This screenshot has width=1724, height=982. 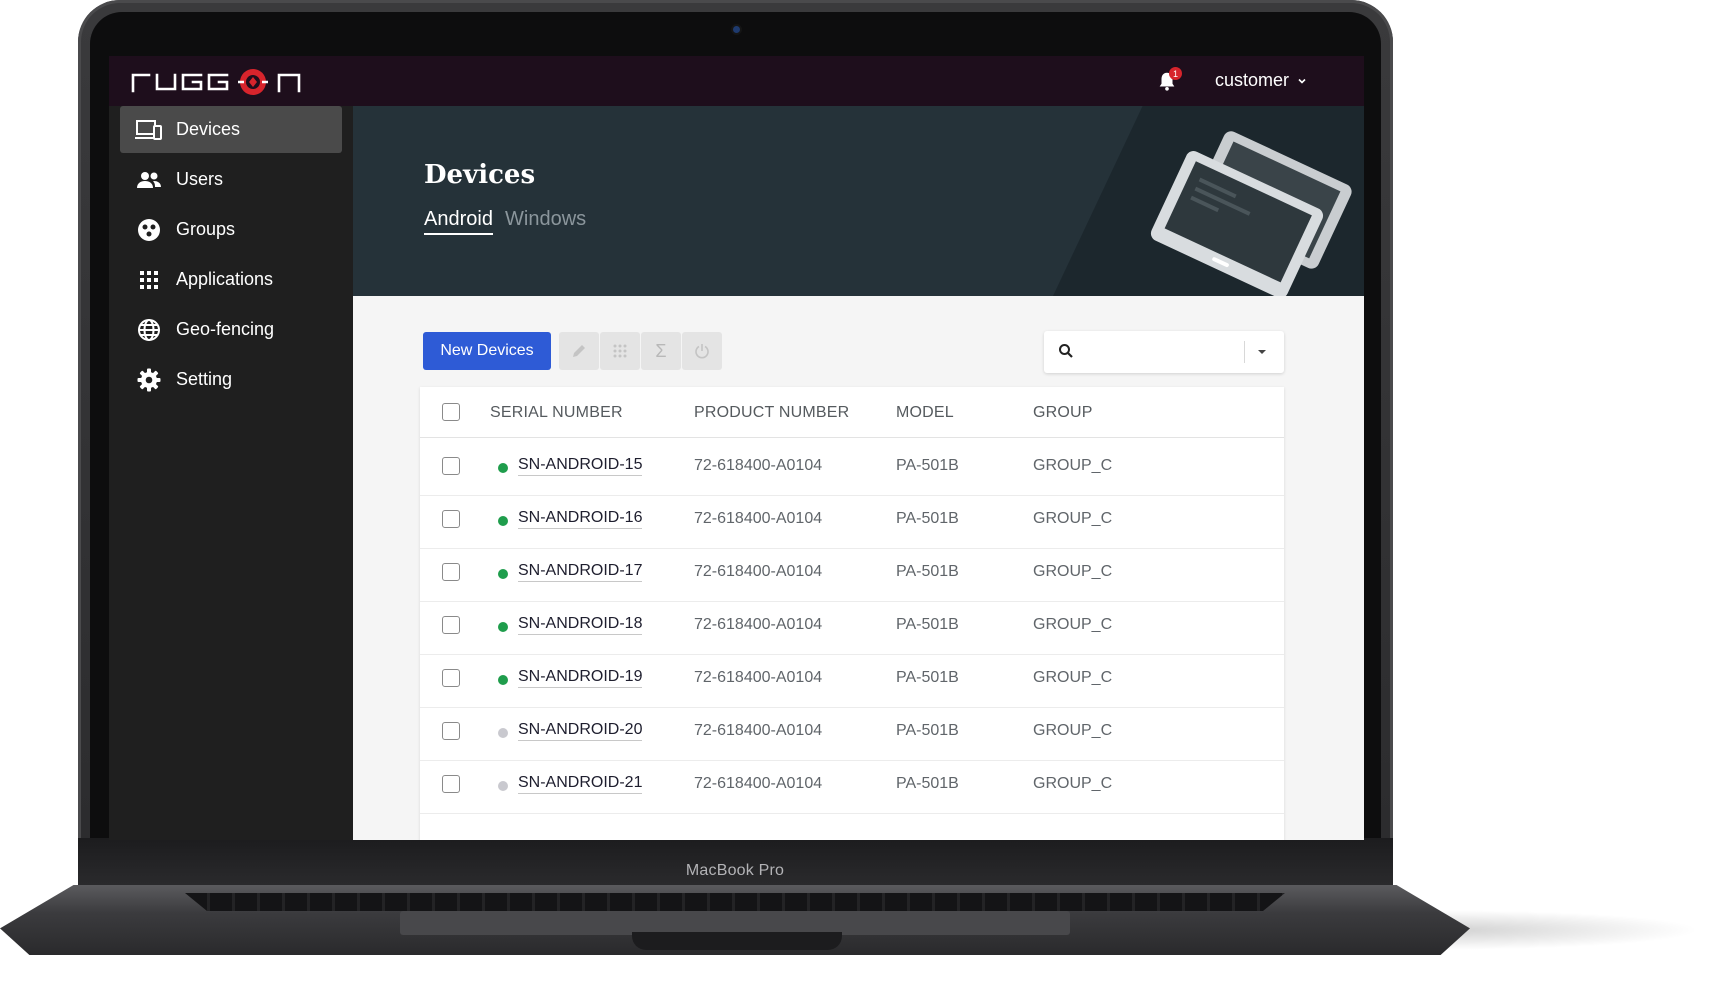 I want to click on column-group: GROUP, so click(x=1063, y=413).